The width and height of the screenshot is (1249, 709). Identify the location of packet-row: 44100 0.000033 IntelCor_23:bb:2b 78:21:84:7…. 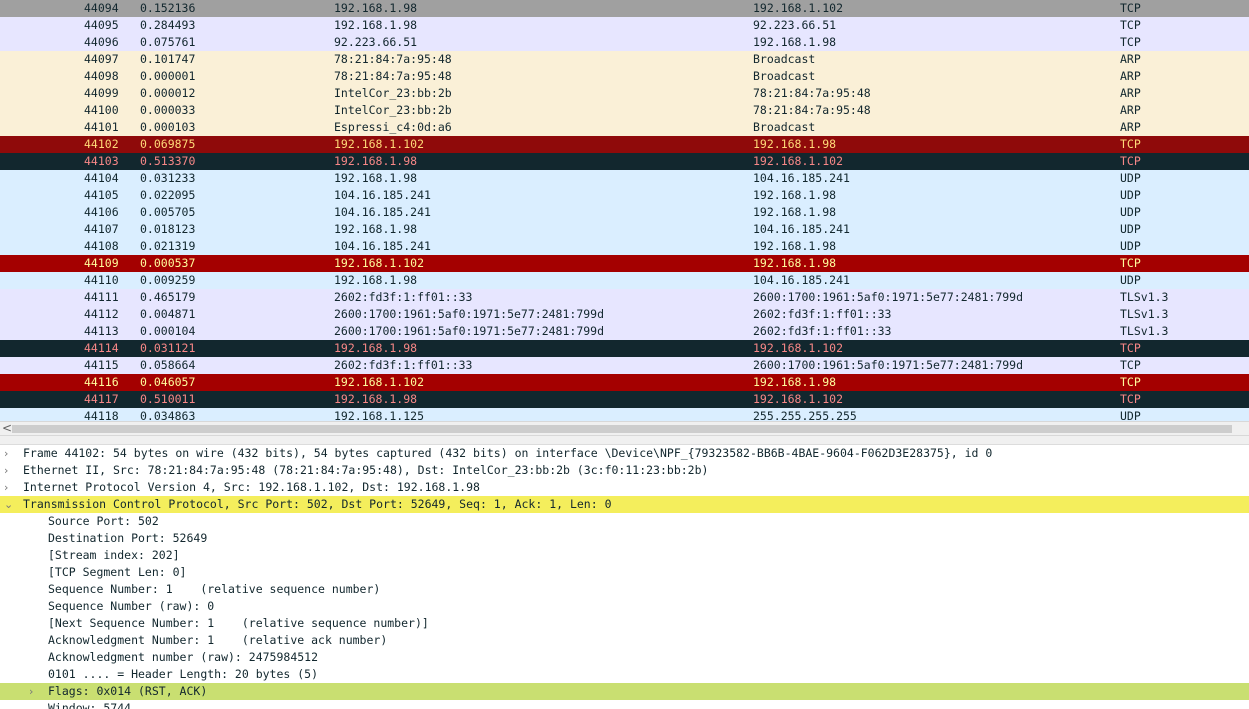
(624, 110).